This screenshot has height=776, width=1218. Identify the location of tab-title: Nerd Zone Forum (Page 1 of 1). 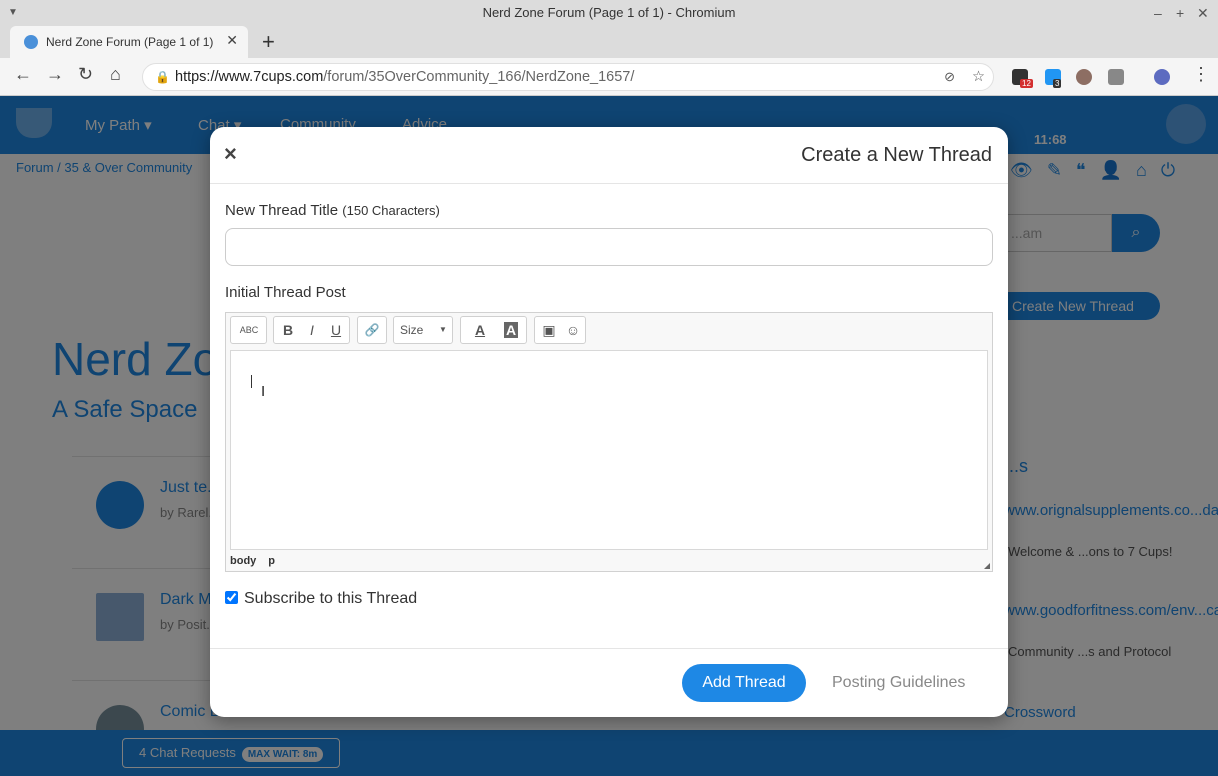
(130, 42).